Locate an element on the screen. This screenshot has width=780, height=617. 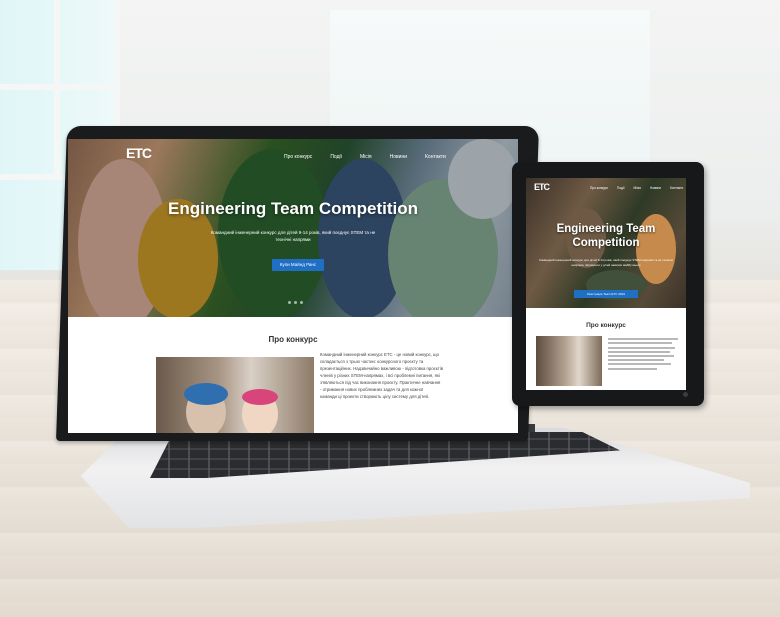
about-photo is located at coordinates (235, 395).